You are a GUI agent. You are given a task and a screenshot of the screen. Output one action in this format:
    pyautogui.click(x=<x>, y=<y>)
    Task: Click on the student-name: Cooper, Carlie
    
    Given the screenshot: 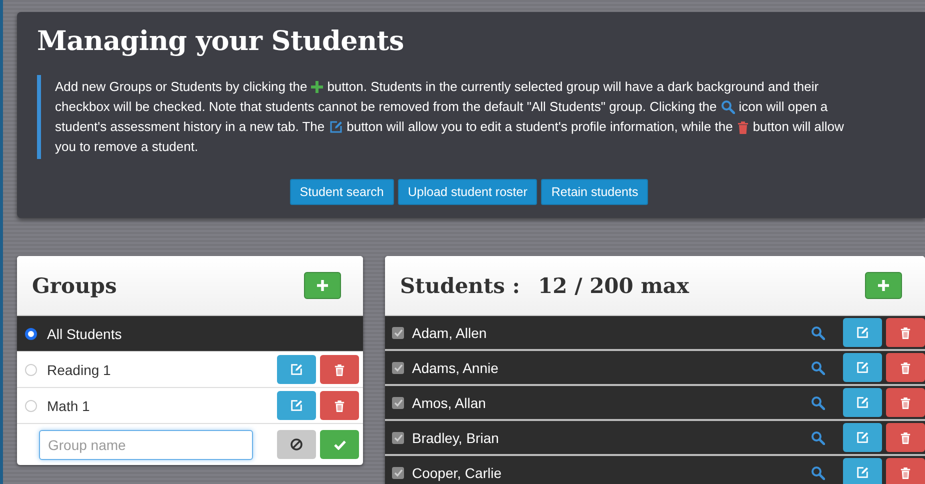 What is the action you would take?
    pyautogui.click(x=457, y=472)
    